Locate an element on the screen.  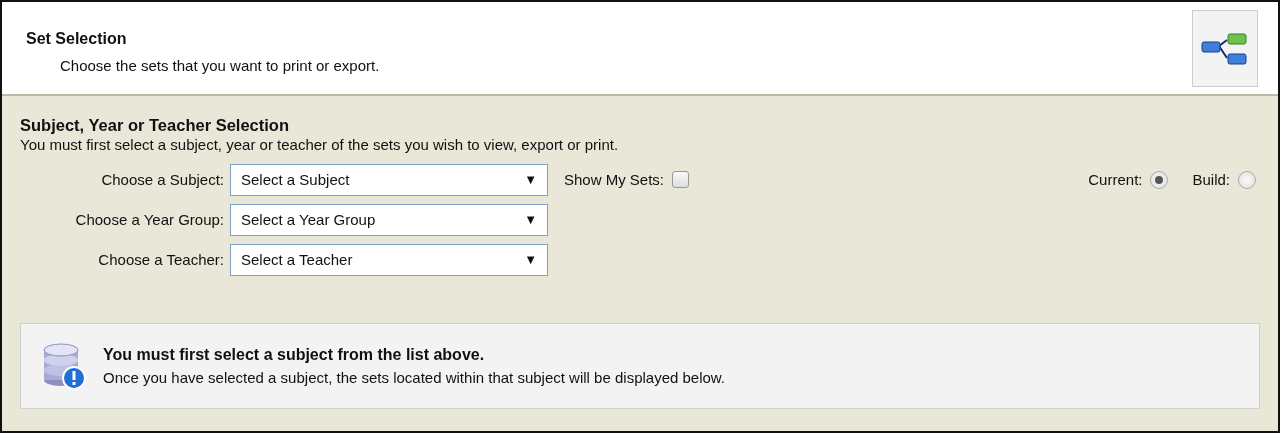
field-label: Choose a Teacher: is located at coordinates (161, 259).